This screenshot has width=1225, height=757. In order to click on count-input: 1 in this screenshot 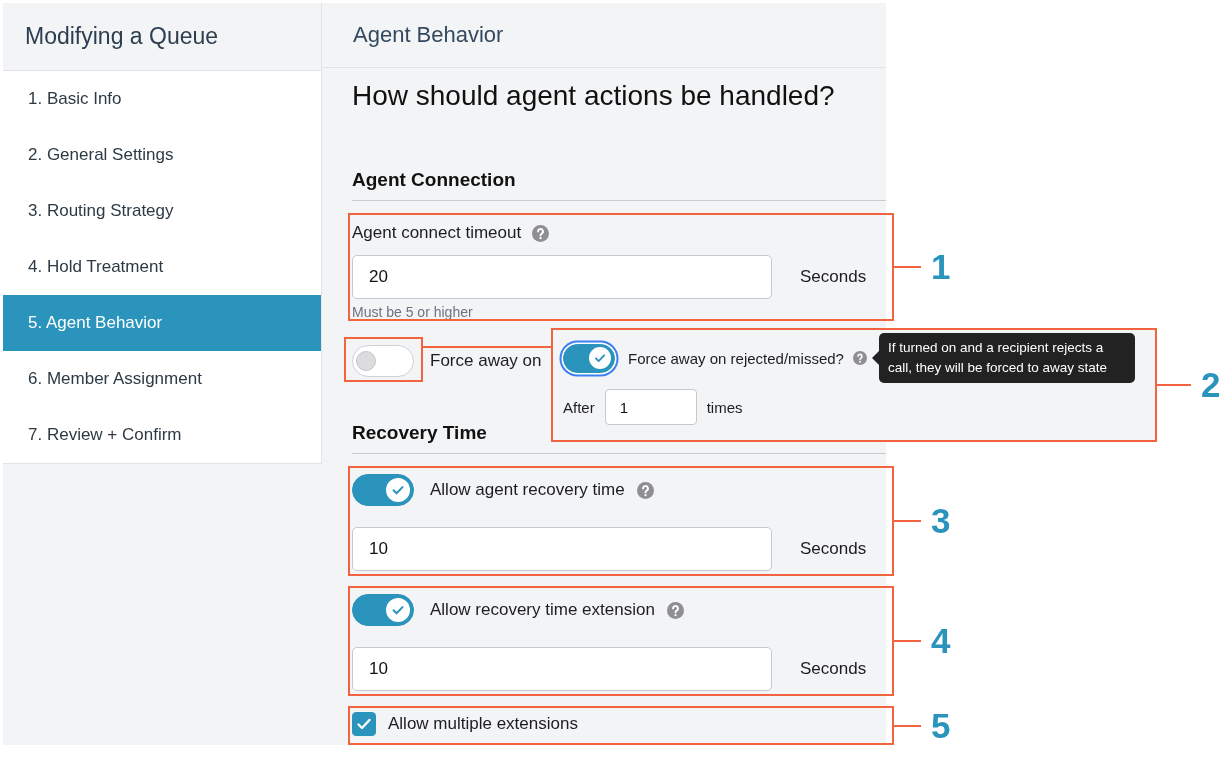, I will do `click(650, 407)`.